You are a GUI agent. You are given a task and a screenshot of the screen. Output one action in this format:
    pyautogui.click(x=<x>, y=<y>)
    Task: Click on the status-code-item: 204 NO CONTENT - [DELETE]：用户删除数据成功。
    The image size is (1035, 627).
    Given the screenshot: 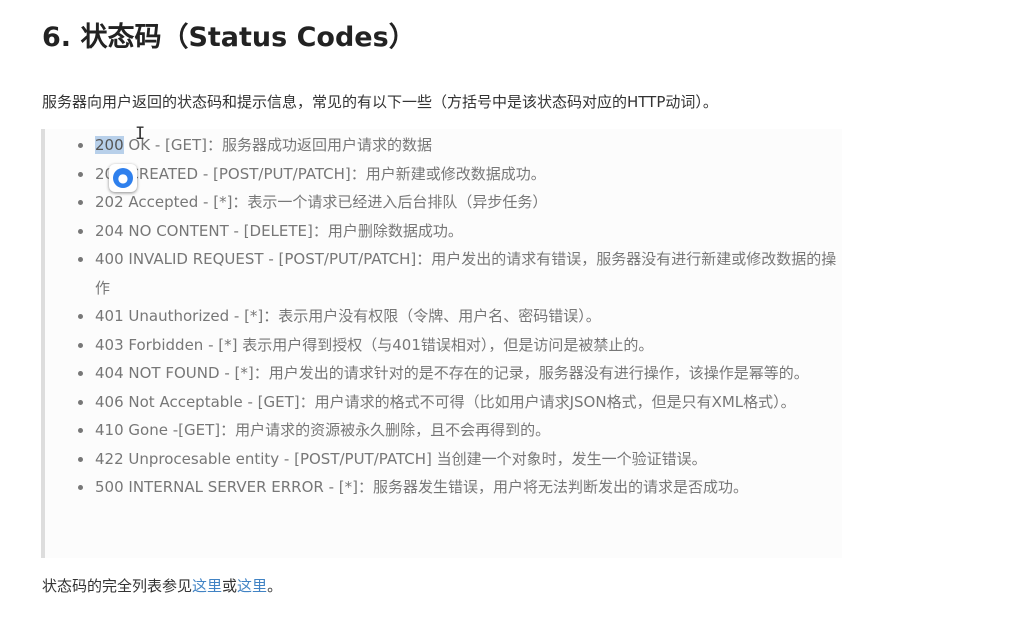 What is the action you would take?
    pyautogui.click(x=453, y=231)
    